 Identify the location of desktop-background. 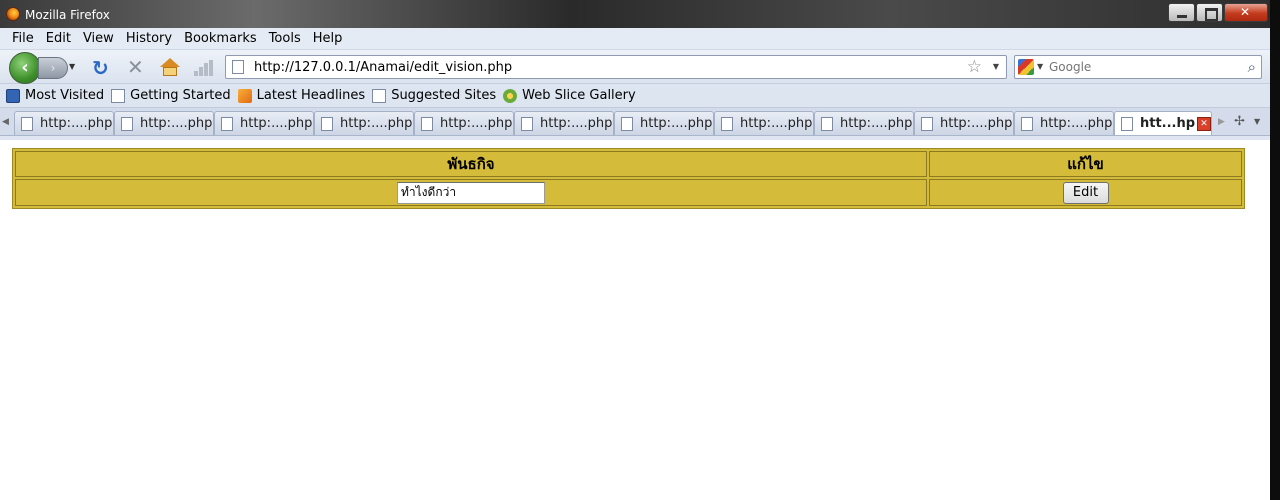
(1275, 250).